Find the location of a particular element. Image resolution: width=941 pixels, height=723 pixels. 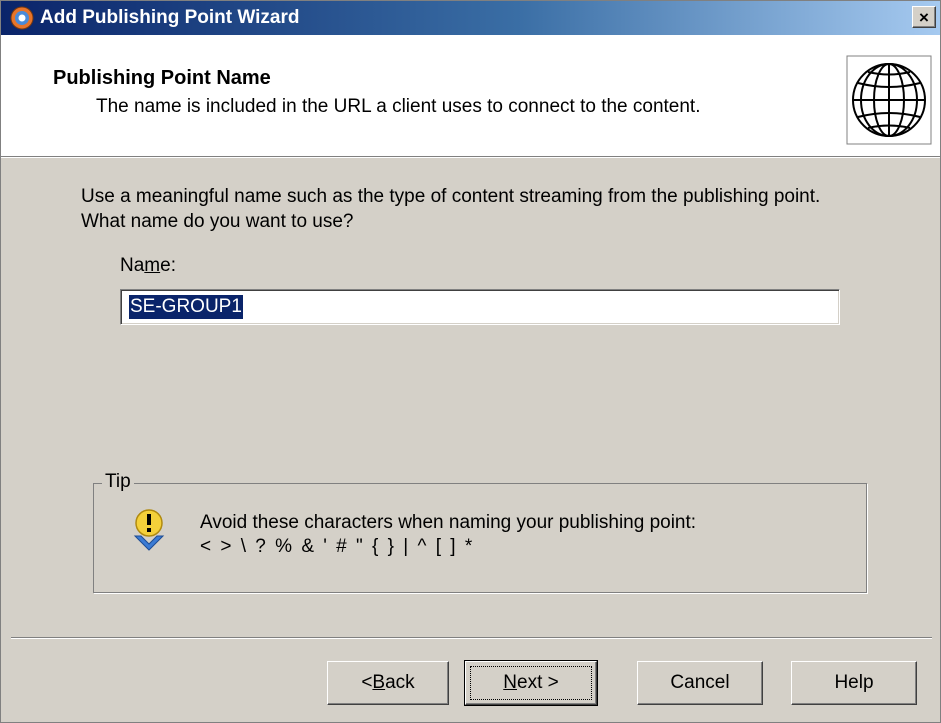

page-title: Publishing Point Name is located at coordinates (162, 78).